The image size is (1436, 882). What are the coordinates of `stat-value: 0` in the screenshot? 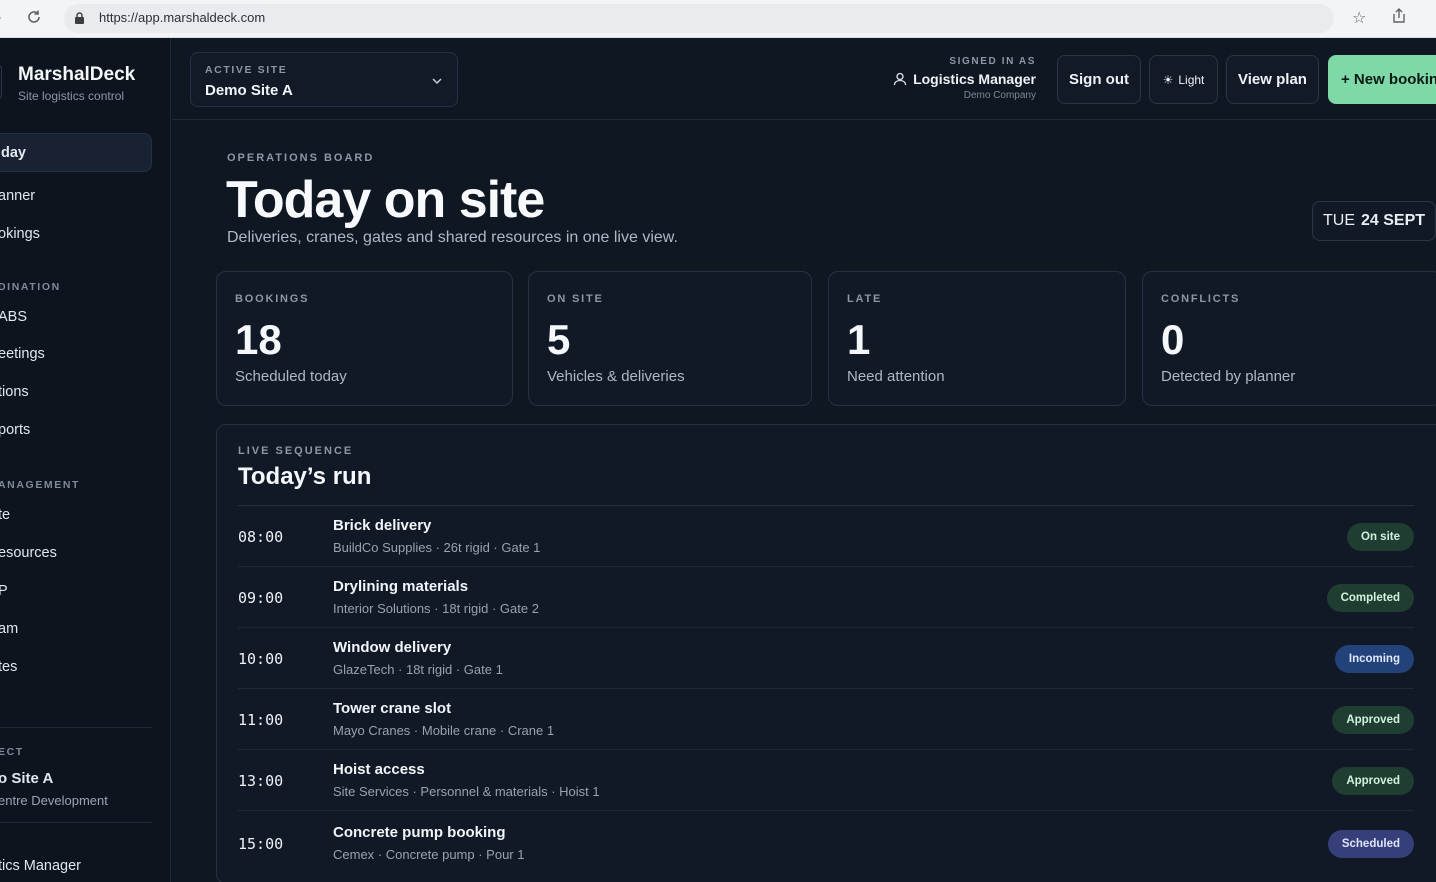 It's located at (1173, 339).